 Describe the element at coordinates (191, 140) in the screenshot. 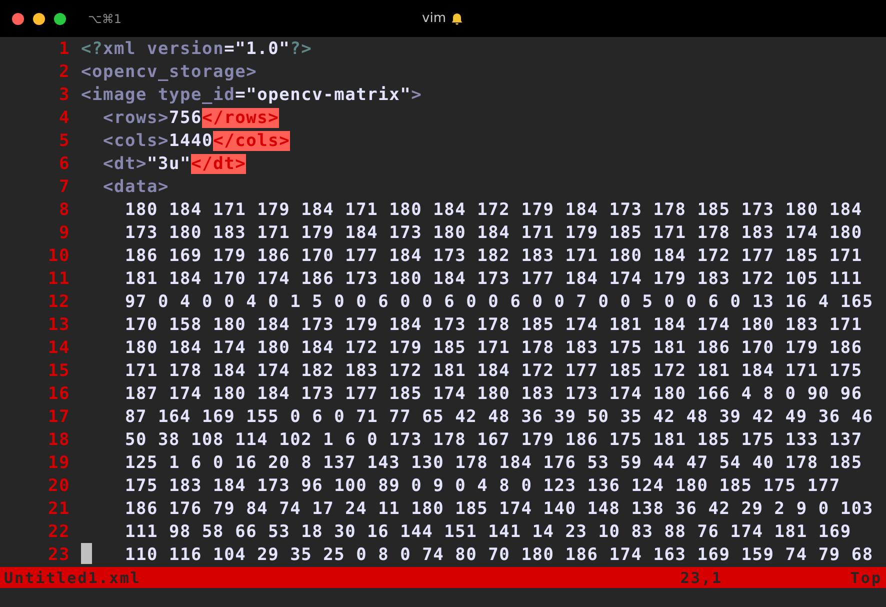

I see `code-text: 1440` at that location.